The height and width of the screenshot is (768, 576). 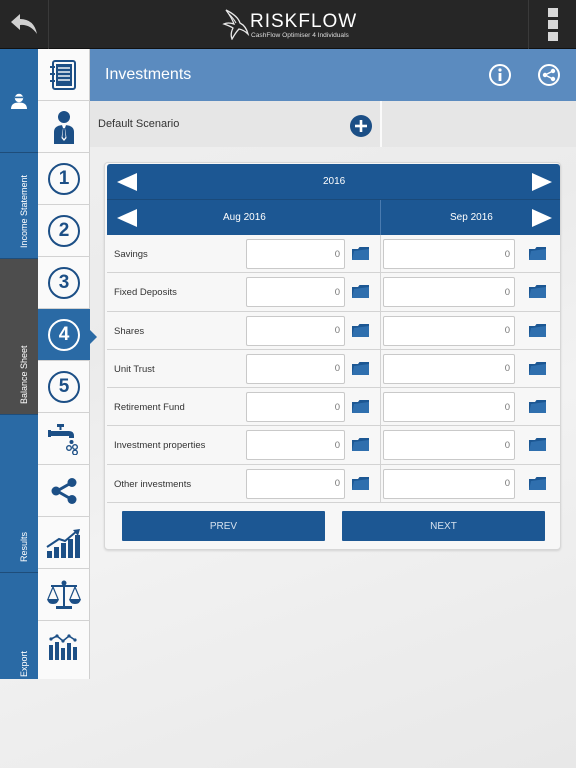 What do you see at coordinates (333, 75) in the screenshot?
I see `page-header: Investments` at bounding box center [333, 75].